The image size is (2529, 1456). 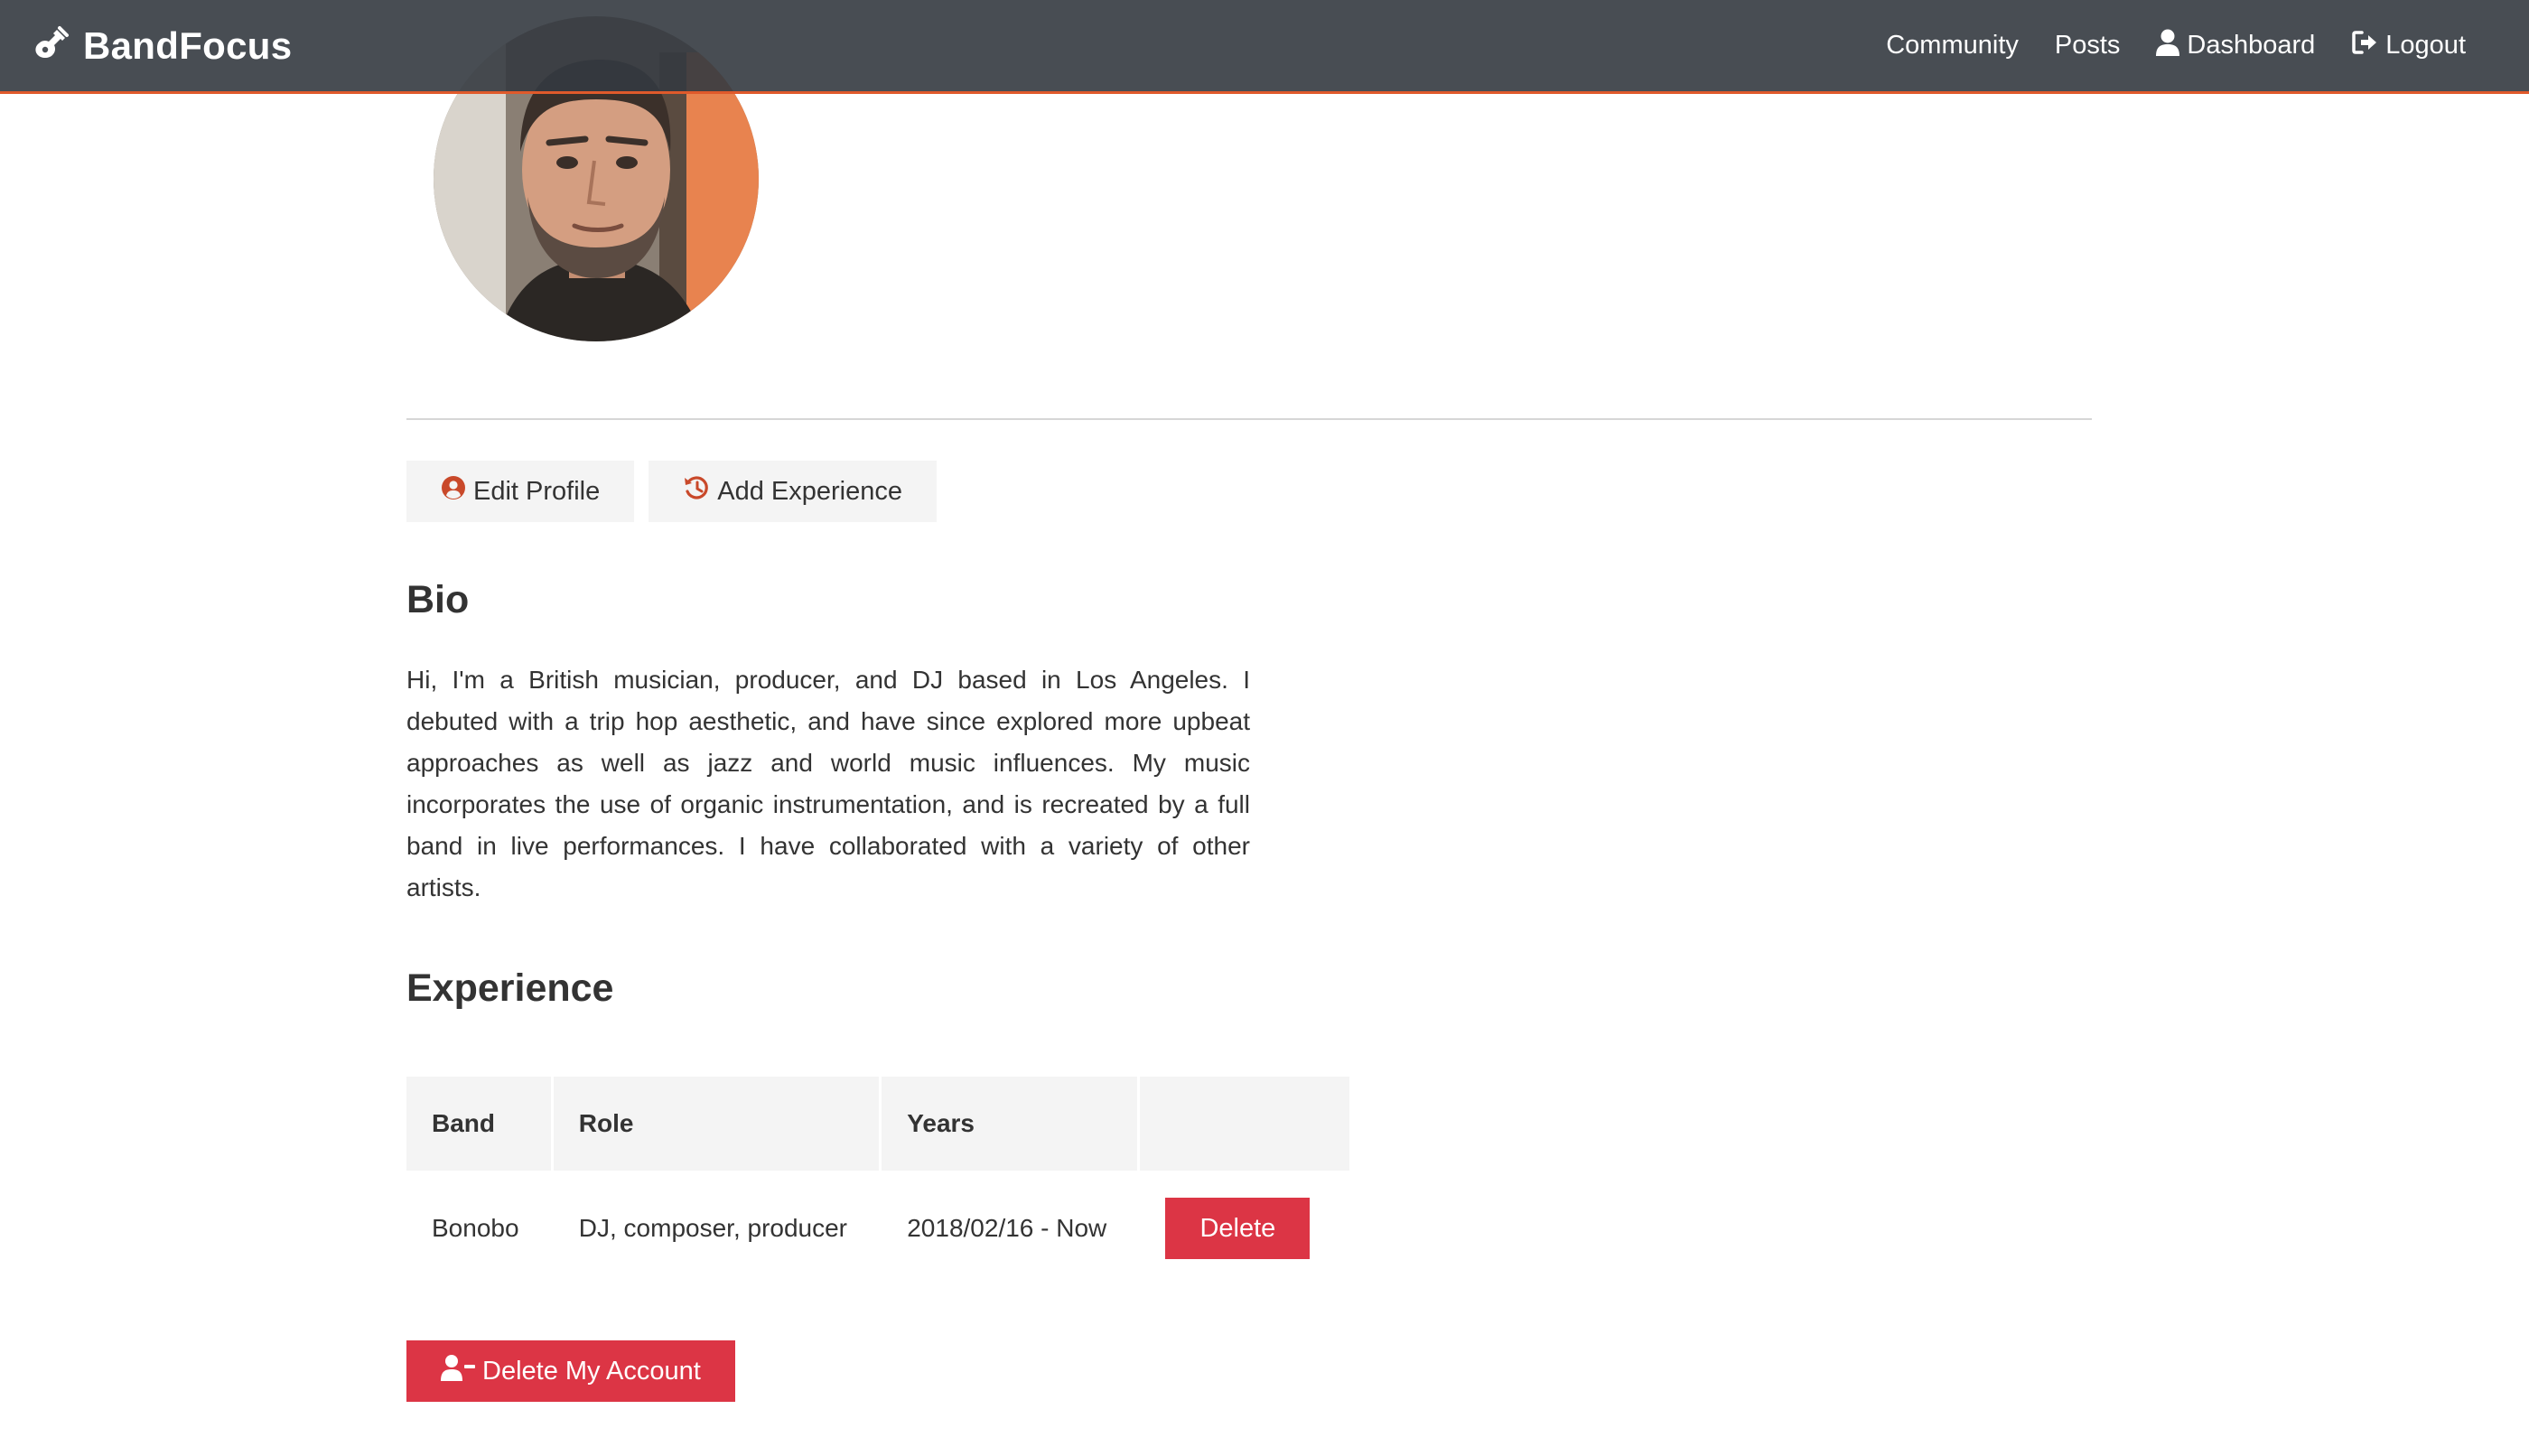 I want to click on nav-dashboard-link: Dashboard, so click(x=2235, y=46).